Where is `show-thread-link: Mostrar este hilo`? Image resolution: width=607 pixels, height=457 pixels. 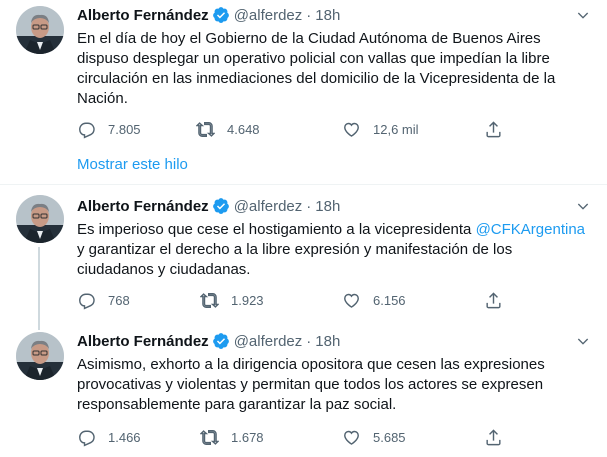 show-thread-link: Mostrar este hilo is located at coordinates (132, 164).